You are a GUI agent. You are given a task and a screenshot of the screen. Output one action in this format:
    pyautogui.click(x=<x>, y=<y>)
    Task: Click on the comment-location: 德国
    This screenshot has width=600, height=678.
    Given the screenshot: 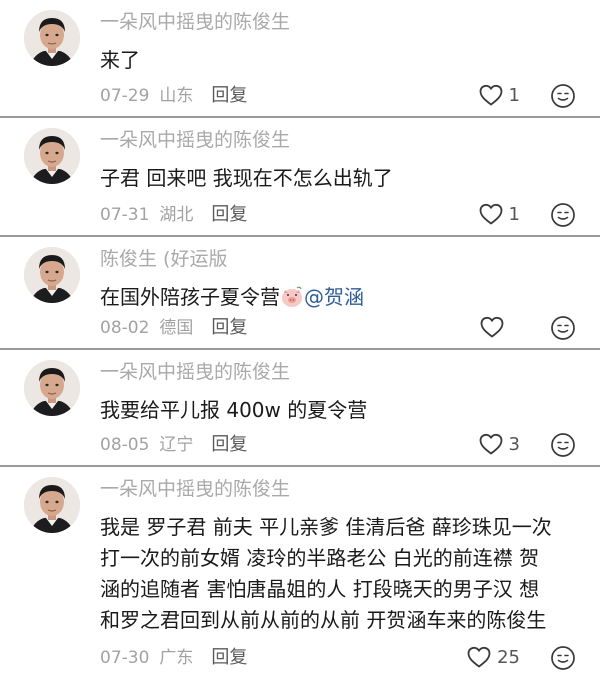 What is the action you would take?
    pyautogui.click(x=176, y=328)
    